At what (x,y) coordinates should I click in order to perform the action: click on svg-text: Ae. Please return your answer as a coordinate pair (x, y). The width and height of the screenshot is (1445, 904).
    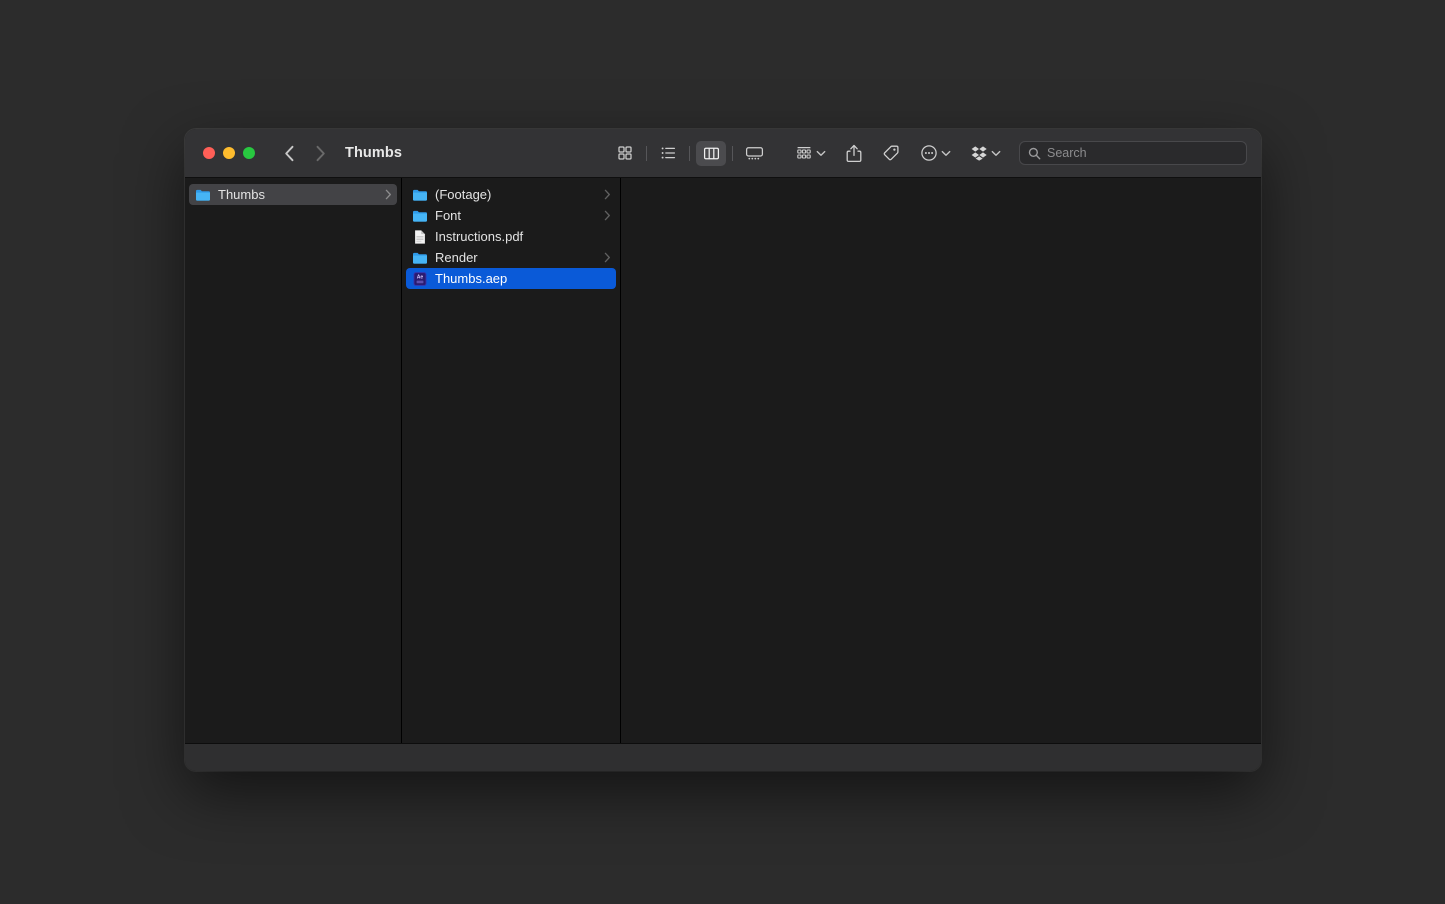
    Looking at the image, I should click on (420, 277).